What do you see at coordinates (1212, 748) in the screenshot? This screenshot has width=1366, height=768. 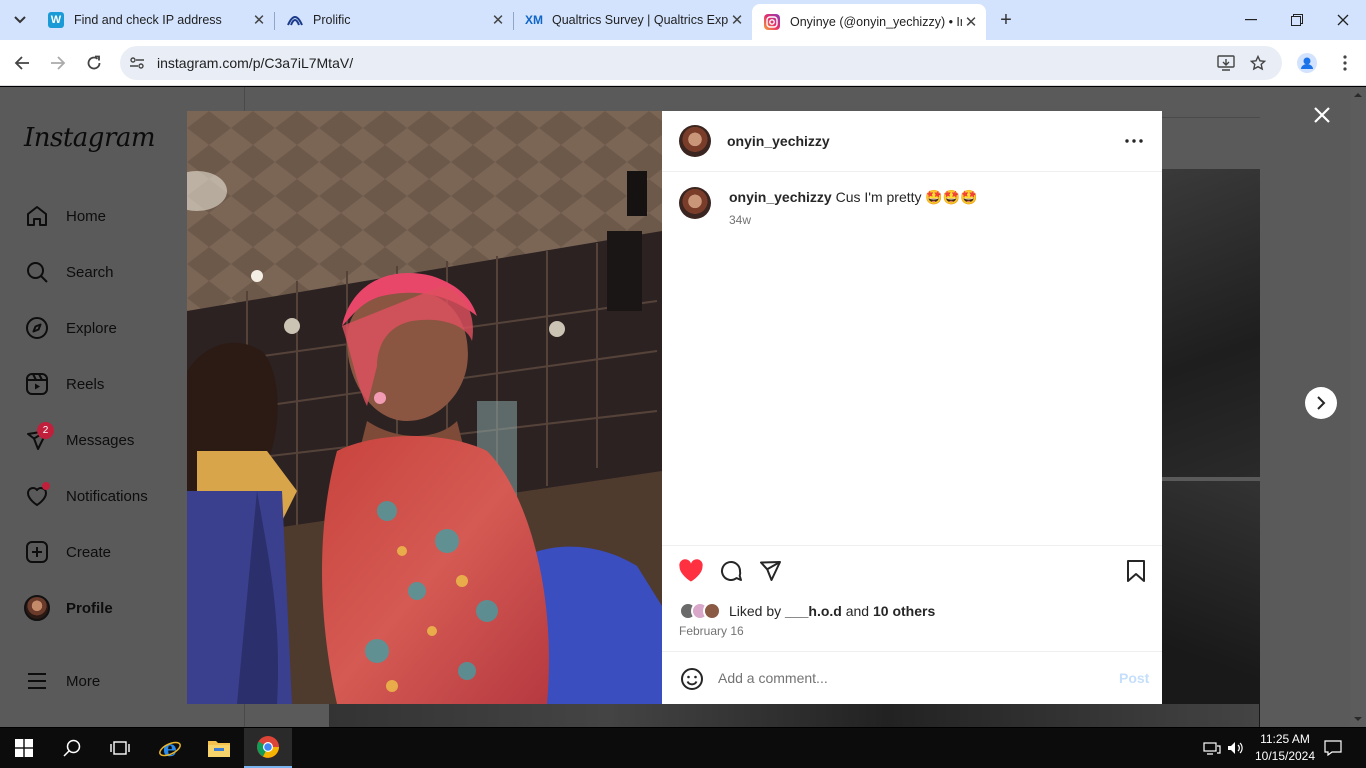 I see `network-icon` at bounding box center [1212, 748].